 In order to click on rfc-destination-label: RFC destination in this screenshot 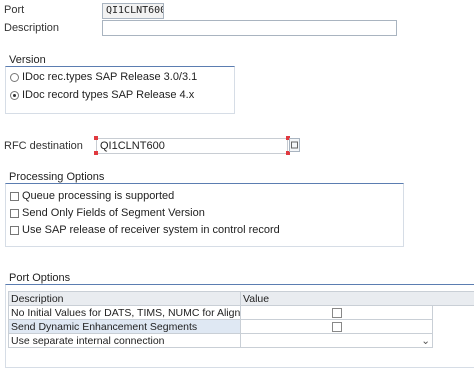, I will do `click(43, 146)`.